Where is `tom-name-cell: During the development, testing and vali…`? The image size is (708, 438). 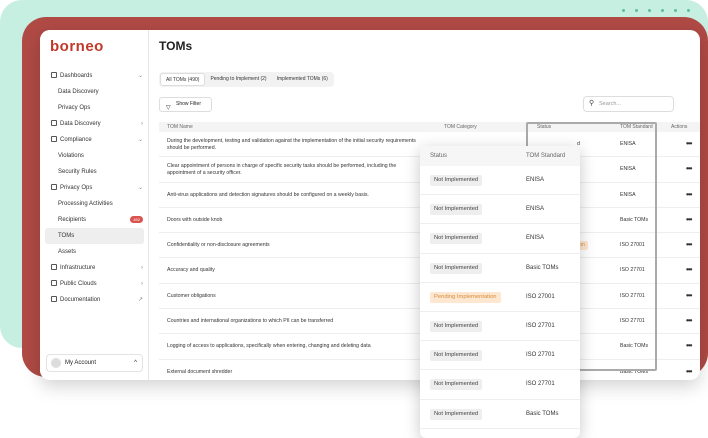 tom-name-cell: During the development, testing and vali… is located at coordinates (291, 144).